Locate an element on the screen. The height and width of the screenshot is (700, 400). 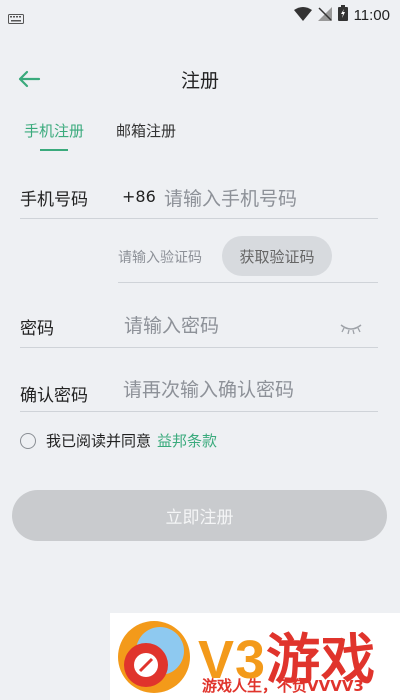
tab-email-register: 邮箱注册 is located at coordinates (146, 135).